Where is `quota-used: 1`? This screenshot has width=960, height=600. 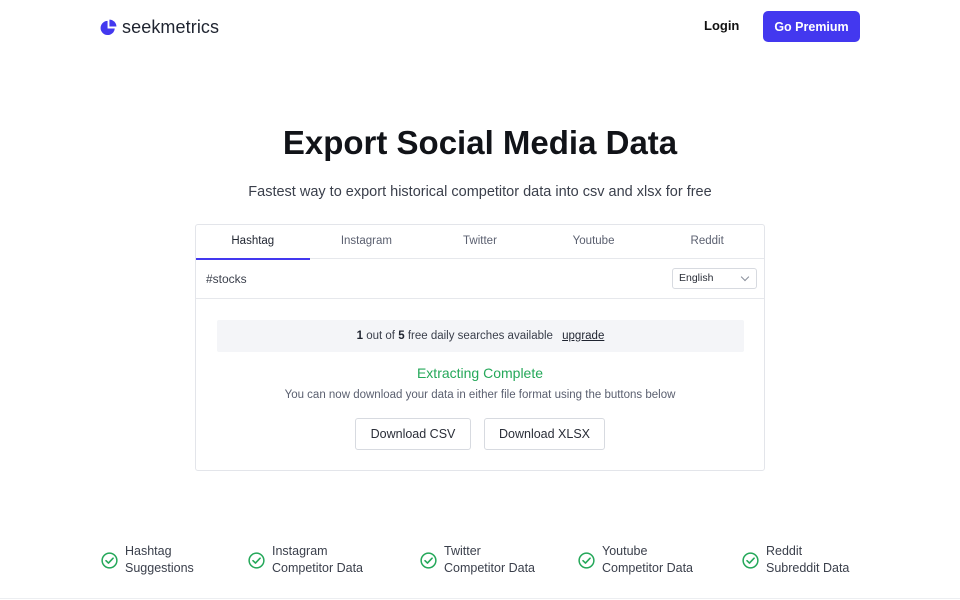
quota-used: 1 is located at coordinates (360, 336).